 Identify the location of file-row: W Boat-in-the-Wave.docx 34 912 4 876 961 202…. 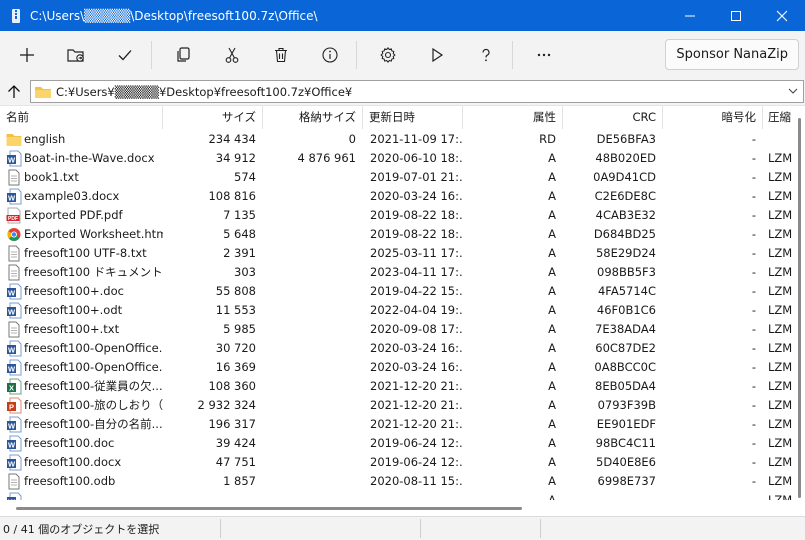
(396, 158).